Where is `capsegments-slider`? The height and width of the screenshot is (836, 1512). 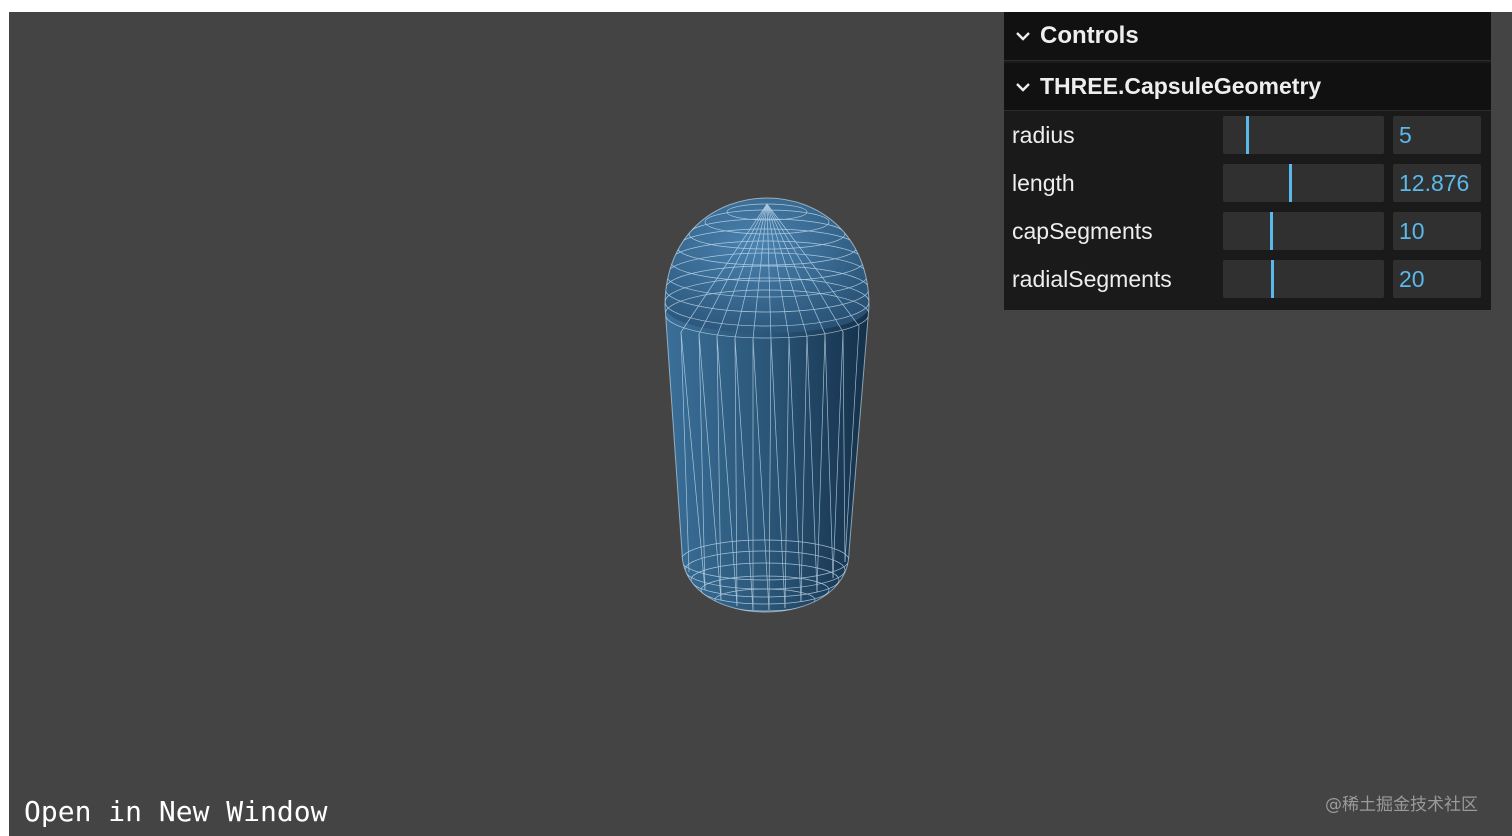
capsegments-slider is located at coordinates (1303, 231).